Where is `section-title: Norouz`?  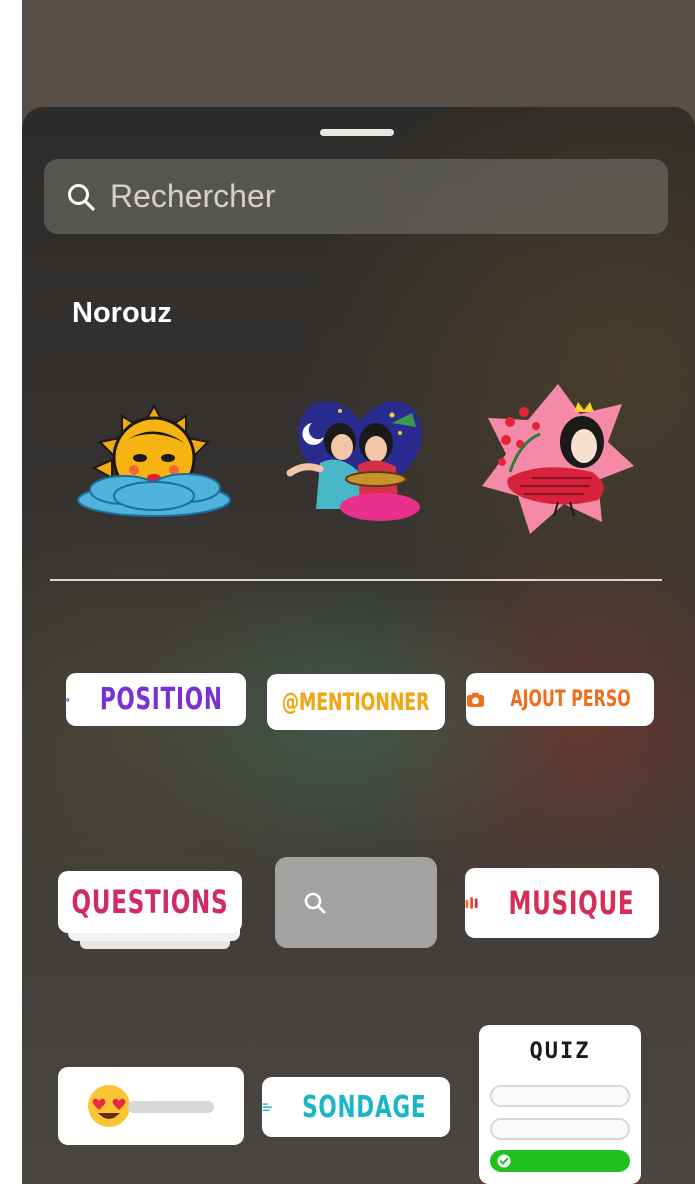
section-title: Norouz is located at coordinates (122, 313).